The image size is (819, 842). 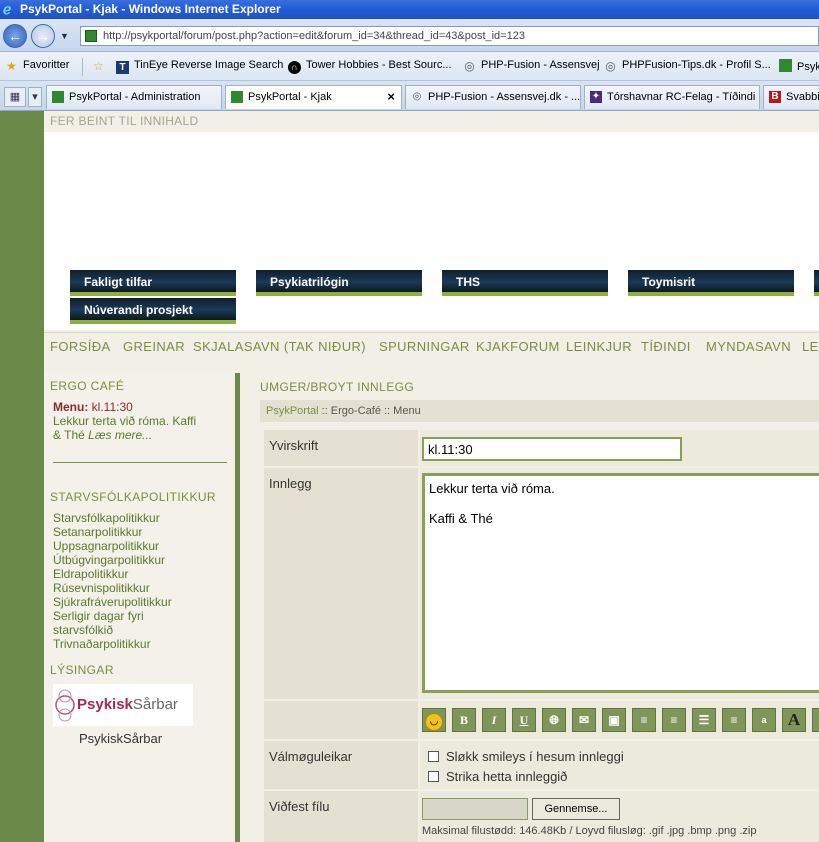 I want to click on policy-link: starvsfólkið, so click(x=83, y=630).